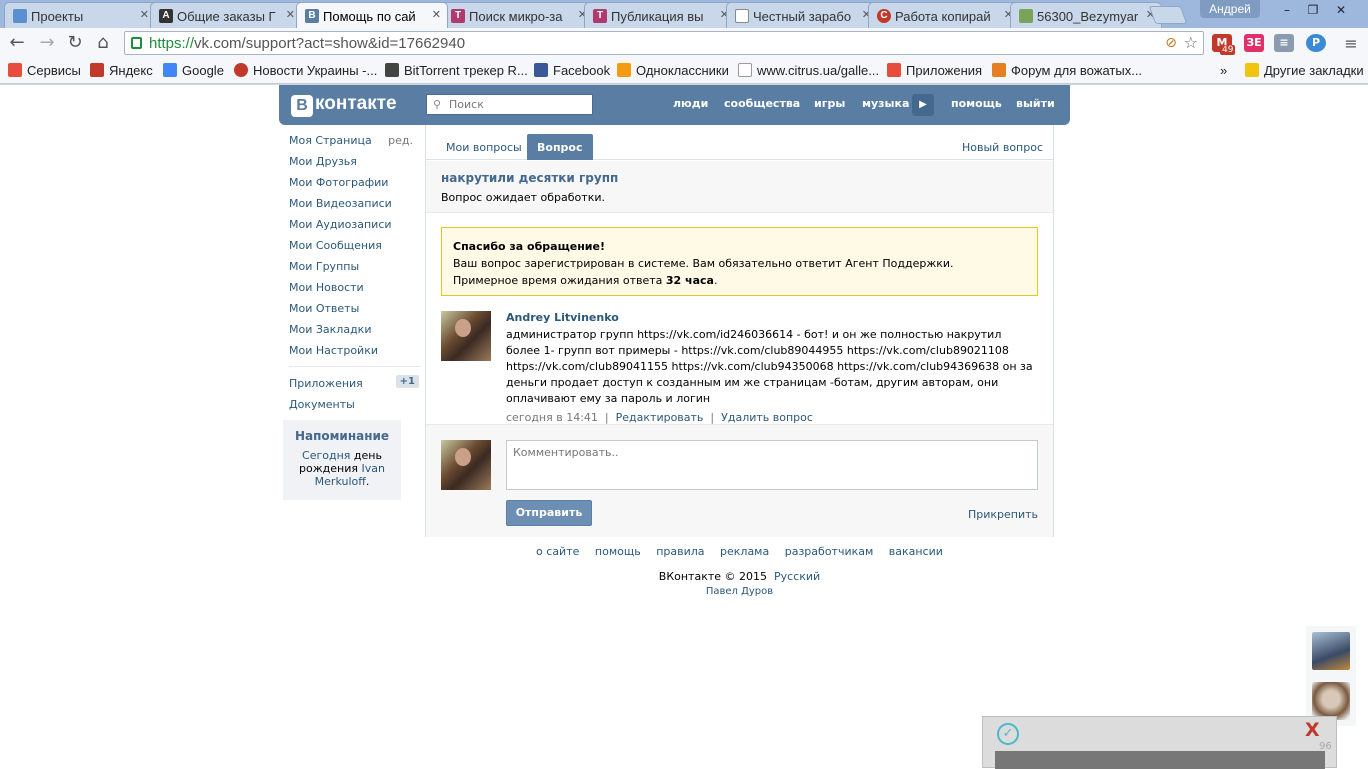 The image size is (1368, 769). Describe the element at coordinates (560, 147) in the screenshot. I see `tab-question: Вопрос` at that location.